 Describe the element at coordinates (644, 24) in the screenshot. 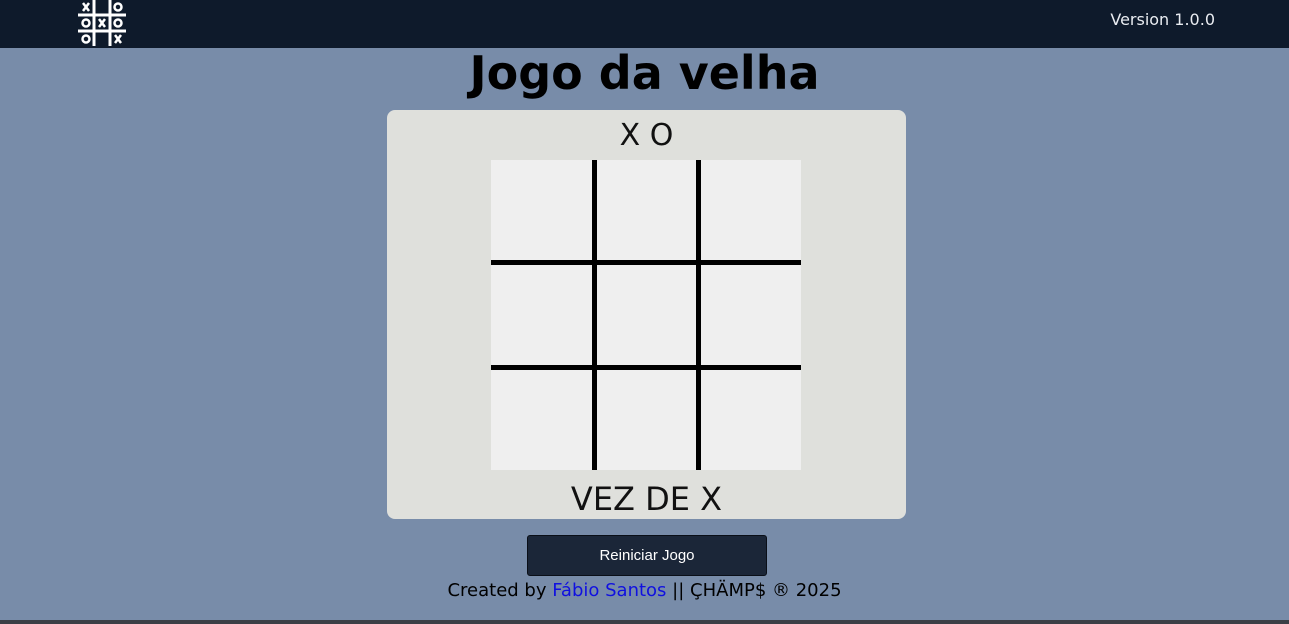

I see `top-bar: Version 1.0.0` at that location.